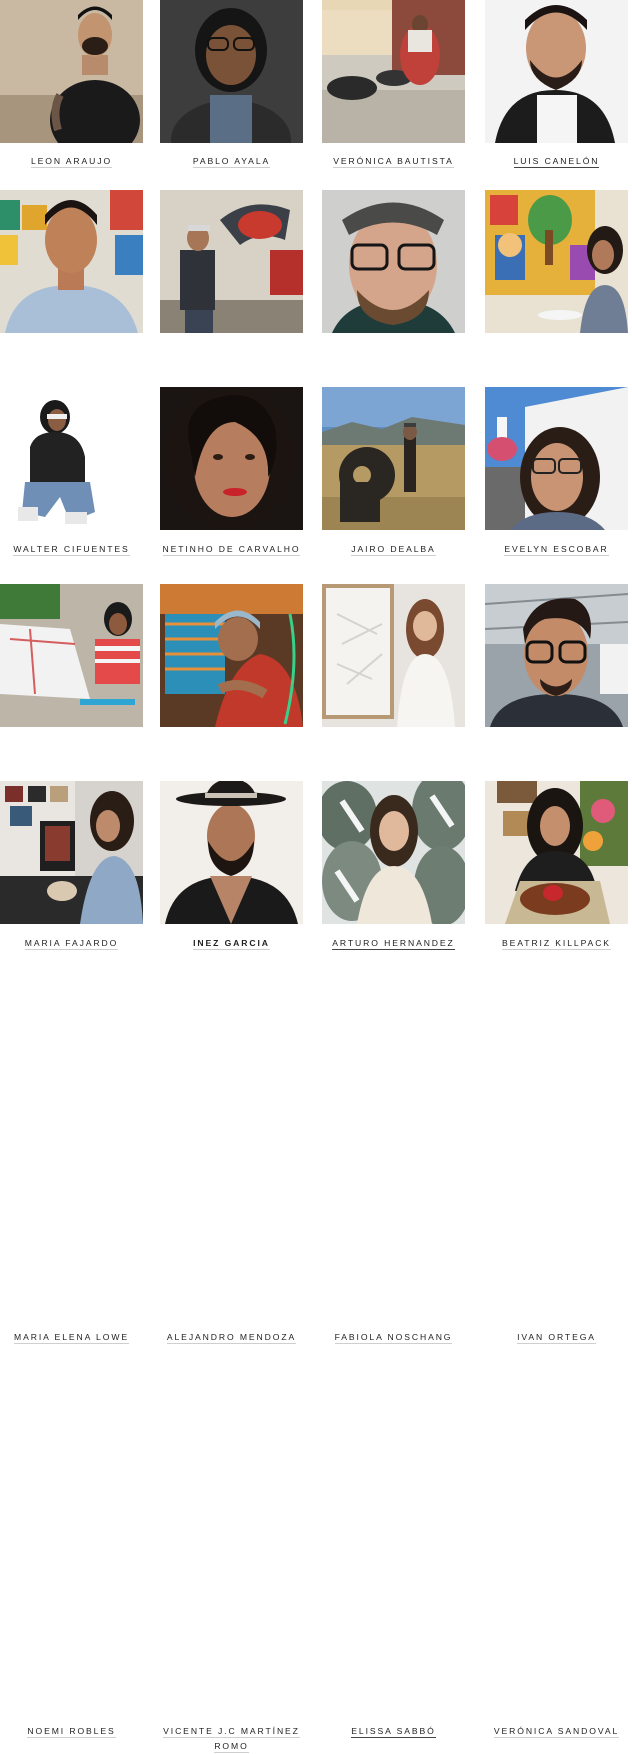 The width and height of the screenshot is (632, 1754). Describe the element at coordinates (393, 943) in the screenshot. I see `artist-name: ARTURO HERNANDEZ` at that location.